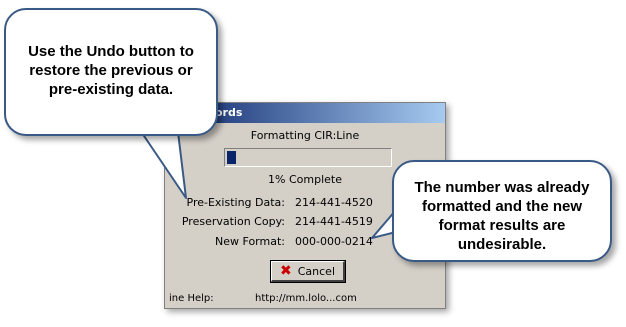 The width and height of the screenshot is (626, 327). Describe the element at coordinates (160, 131) in the screenshot. I see `left-tail-seam` at that location.